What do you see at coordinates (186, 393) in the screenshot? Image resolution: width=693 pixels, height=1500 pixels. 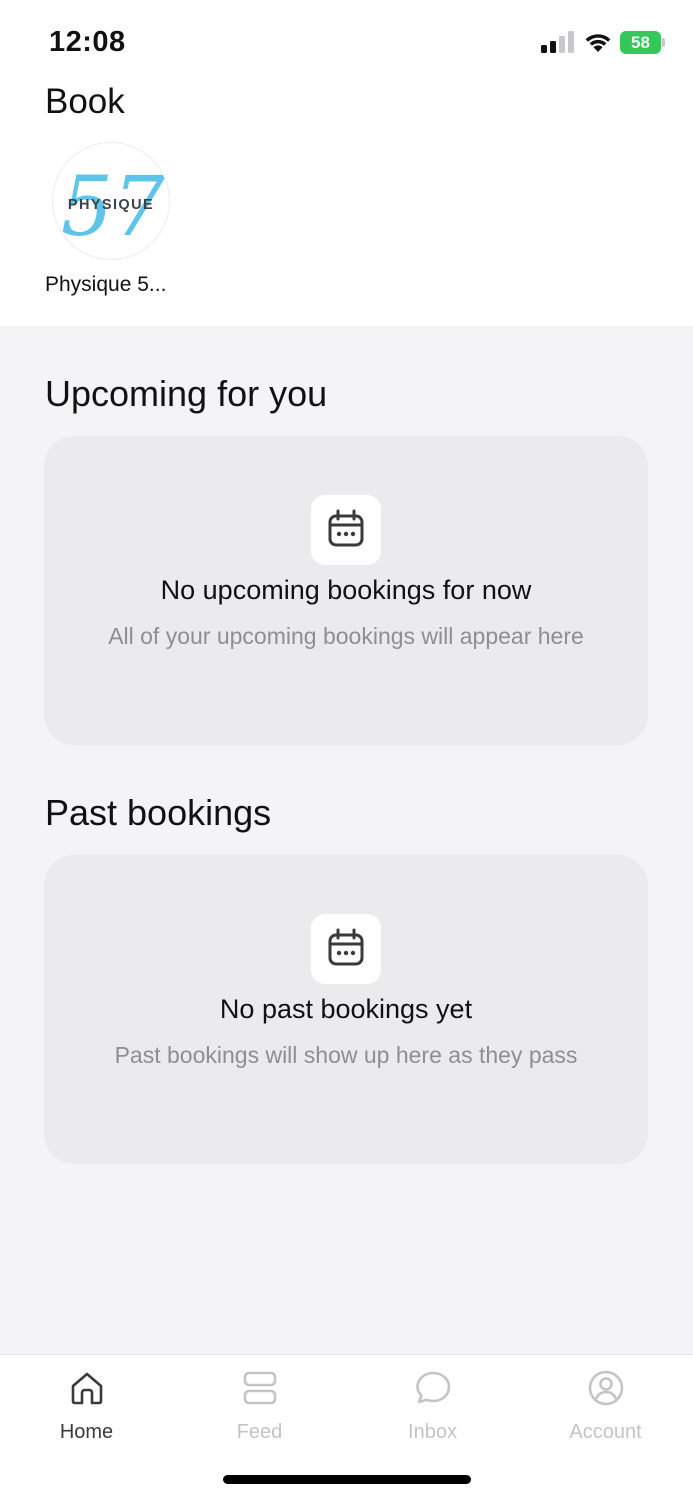 I see `upcoming-section-title: Upcoming for you` at bounding box center [186, 393].